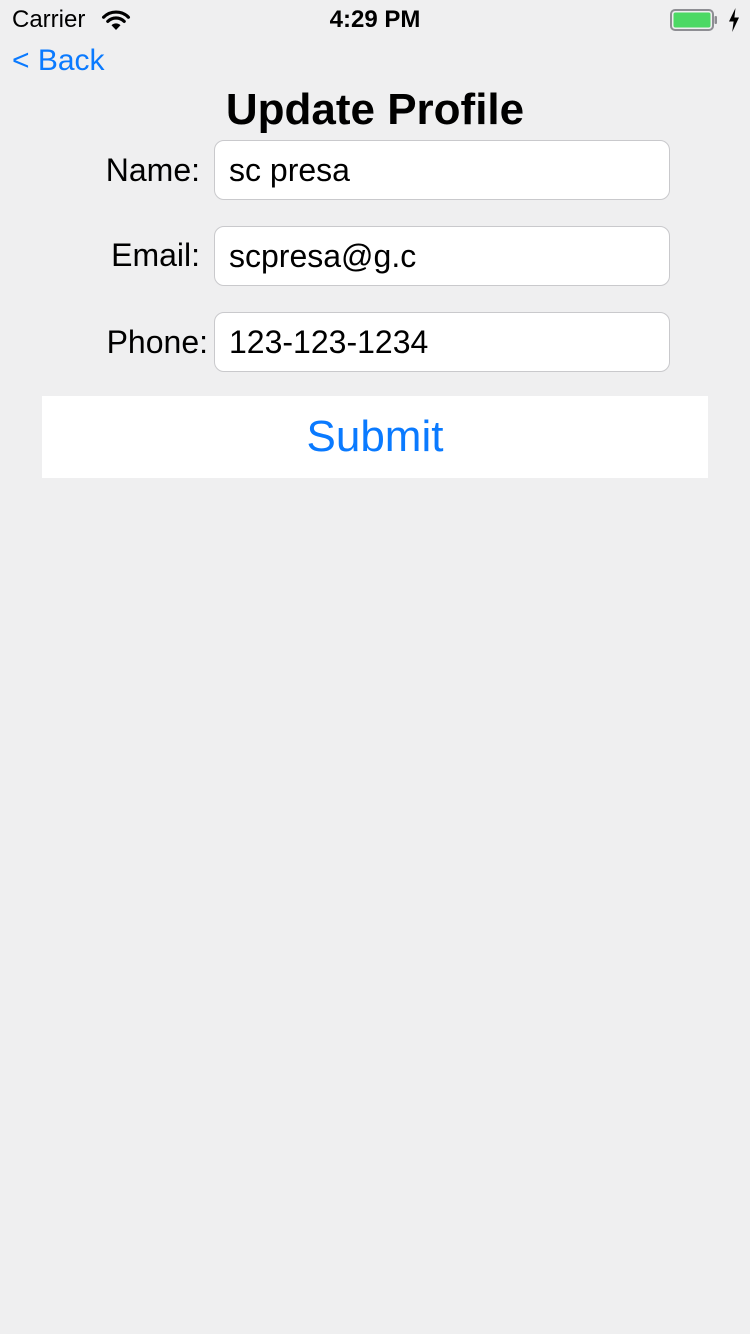  Describe the element at coordinates (157, 342) in the screenshot. I see `phone-label: Phone:` at that location.